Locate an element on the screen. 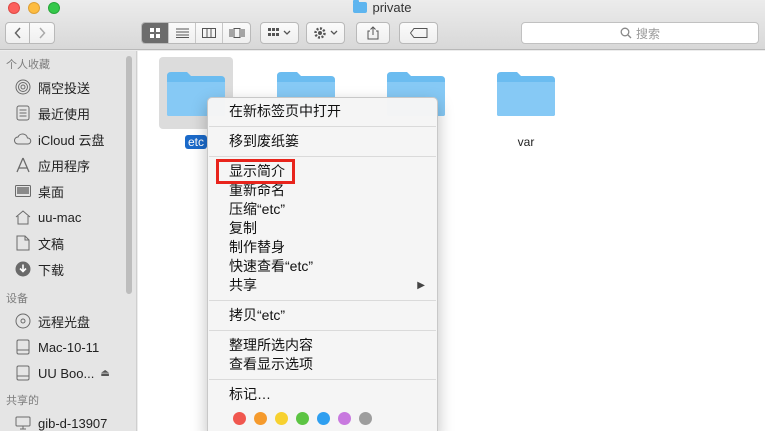 Image resolution: width=765 pixels, height=431 pixels. folder-name: etc is located at coordinates (195, 142).